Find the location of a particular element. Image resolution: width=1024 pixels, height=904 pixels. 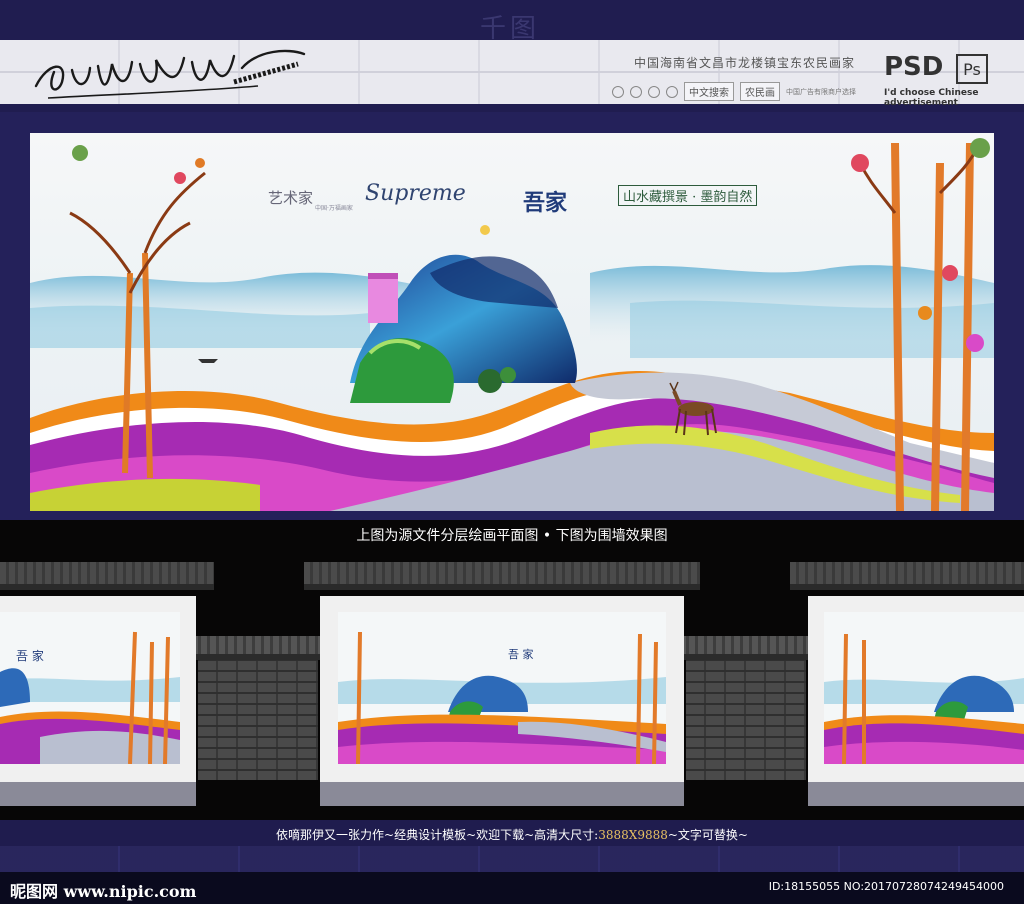

brand-title: 吾家 is located at coordinates (545, 203).